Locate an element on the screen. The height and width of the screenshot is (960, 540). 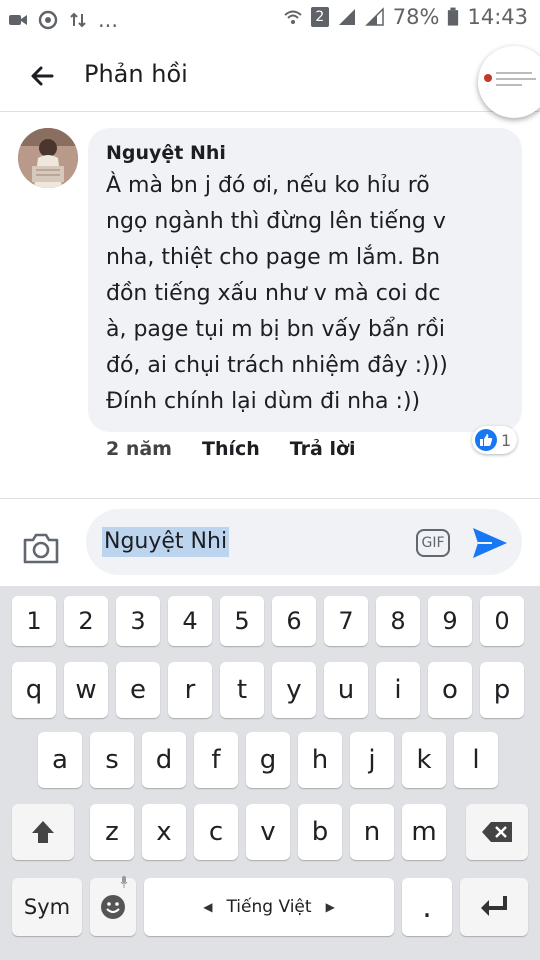
thumbnail-dot is located at coordinates (488, 78).